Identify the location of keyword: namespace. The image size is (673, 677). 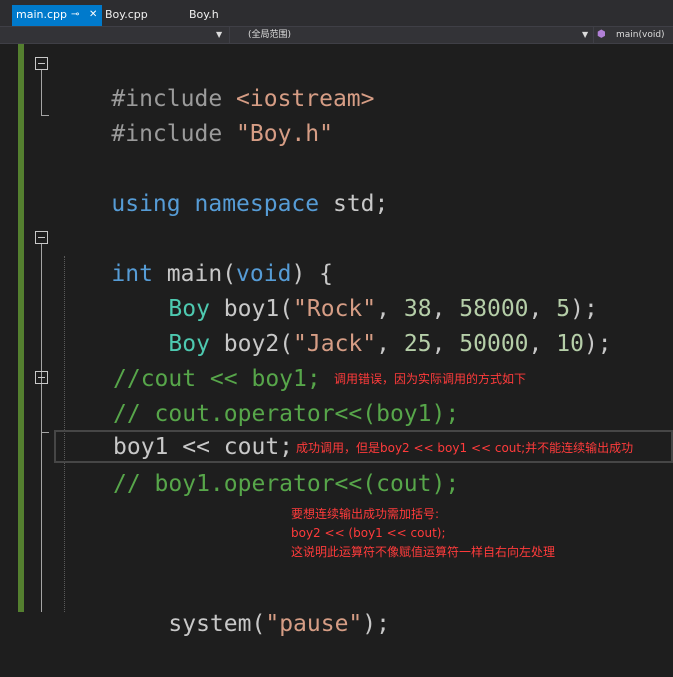
(257, 204).